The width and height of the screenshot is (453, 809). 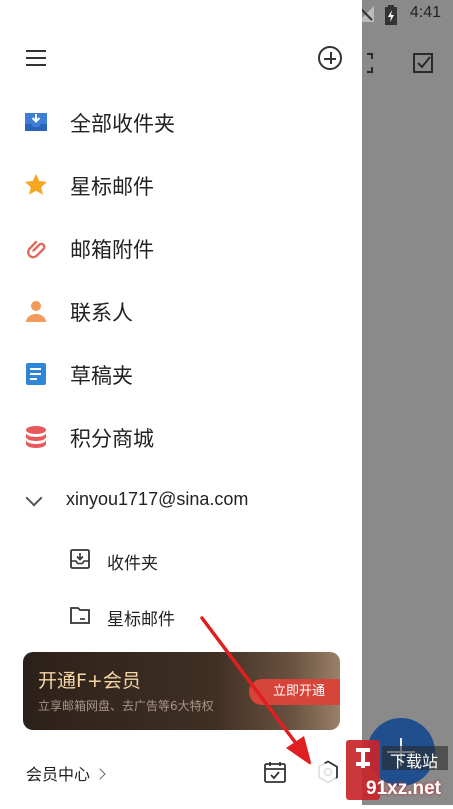 What do you see at coordinates (181, 122) in the screenshot?
I see `nav-item-all-inboxes: 全部收件夹` at bounding box center [181, 122].